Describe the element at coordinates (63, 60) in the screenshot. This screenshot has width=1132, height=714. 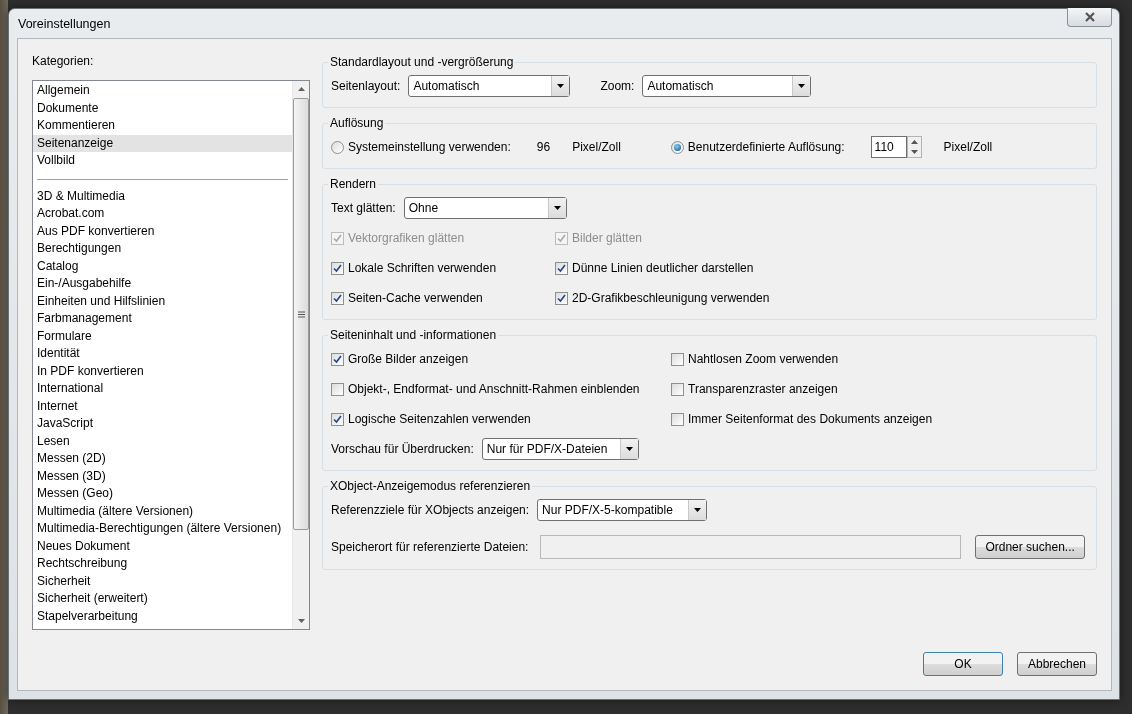
I see `list-label: Kategorien:` at that location.